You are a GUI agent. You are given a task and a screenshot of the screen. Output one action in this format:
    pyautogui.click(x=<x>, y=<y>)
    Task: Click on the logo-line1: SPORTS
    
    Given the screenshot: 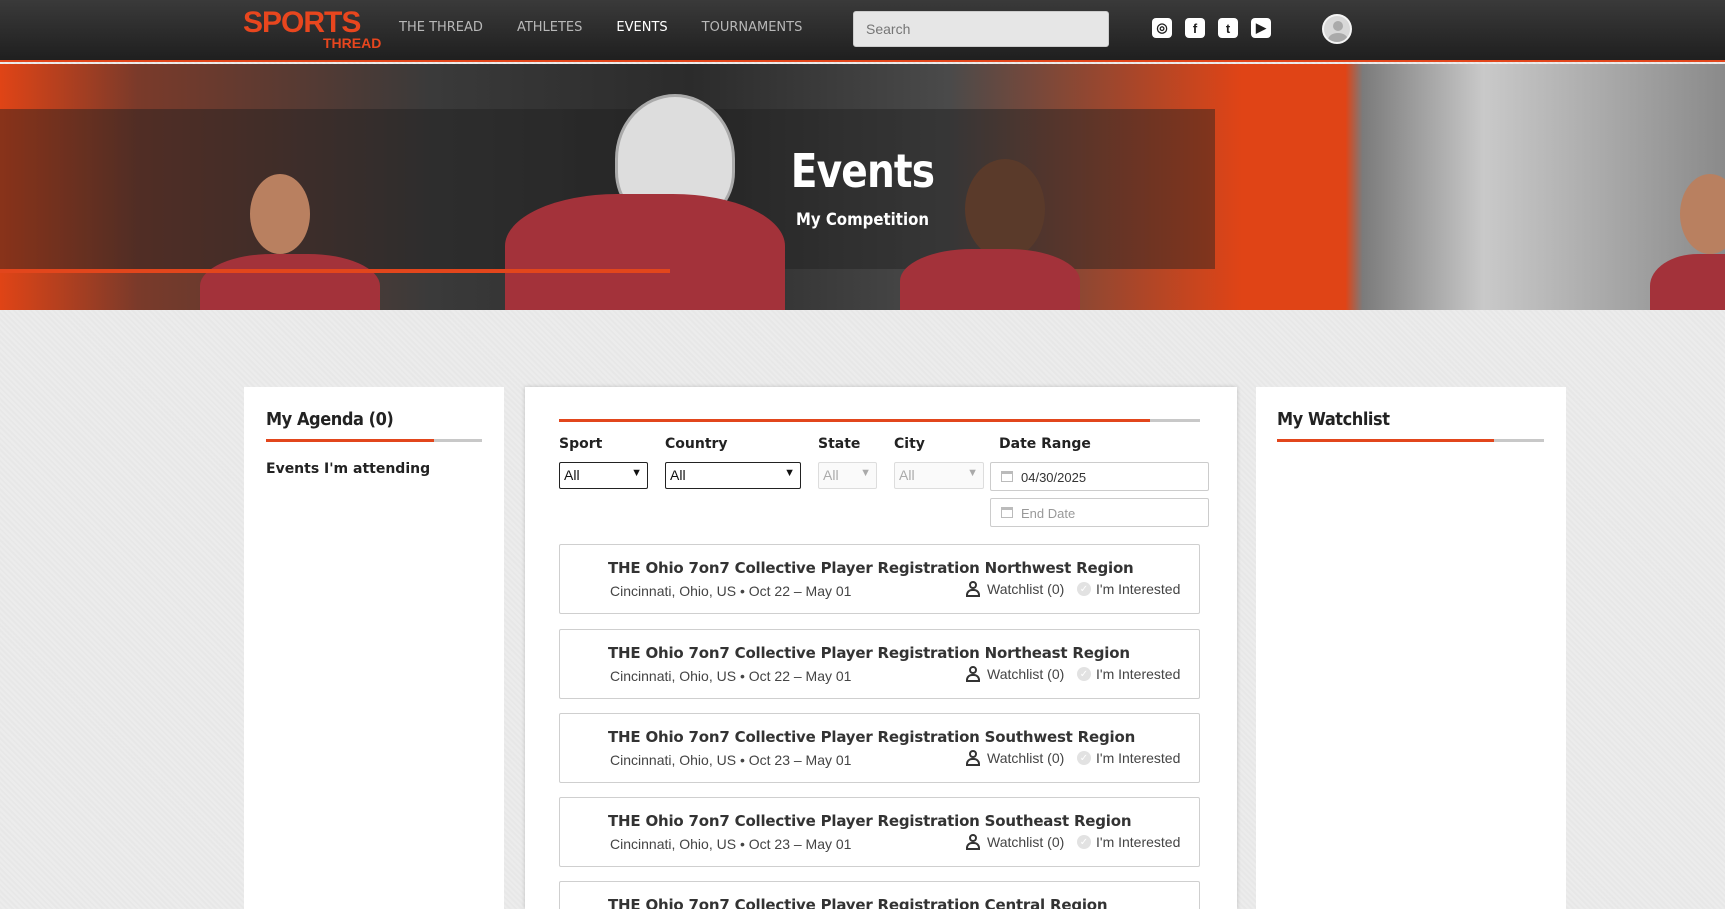 What is the action you would take?
    pyautogui.click(x=302, y=22)
    